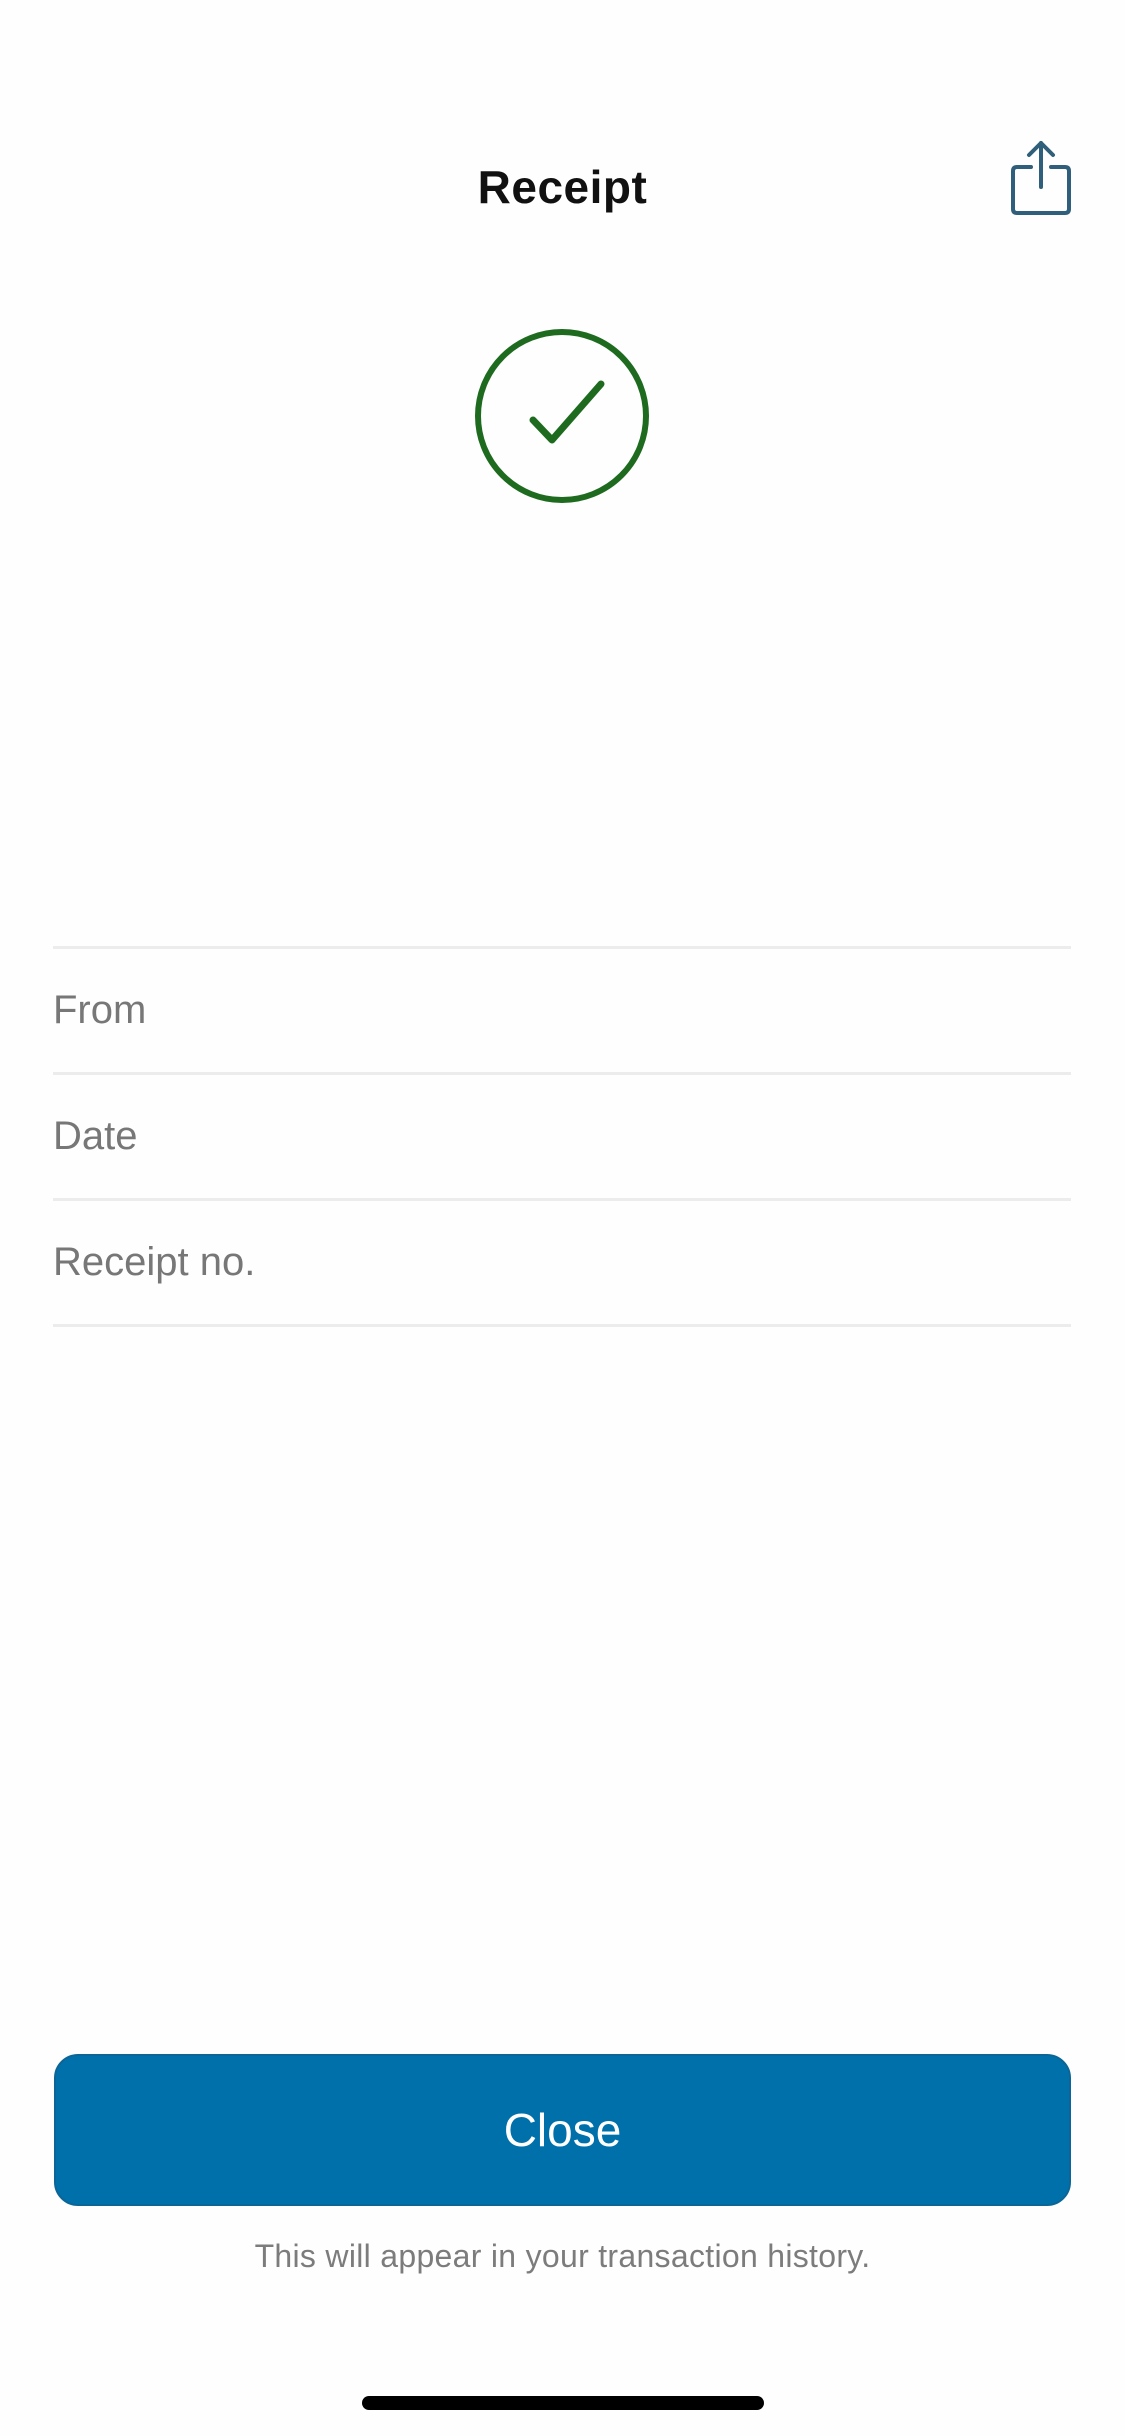  What do you see at coordinates (154, 1262) in the screenshot?
I see `detail-label-receipt-no: Receipt no.` at bounding box center [154, 1262].